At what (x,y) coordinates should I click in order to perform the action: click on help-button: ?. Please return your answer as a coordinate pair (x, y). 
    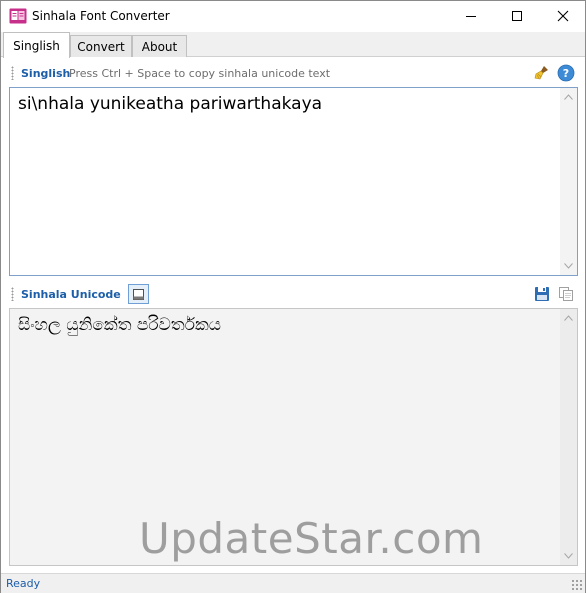
    Looking at the image, I should click on (566, 73).